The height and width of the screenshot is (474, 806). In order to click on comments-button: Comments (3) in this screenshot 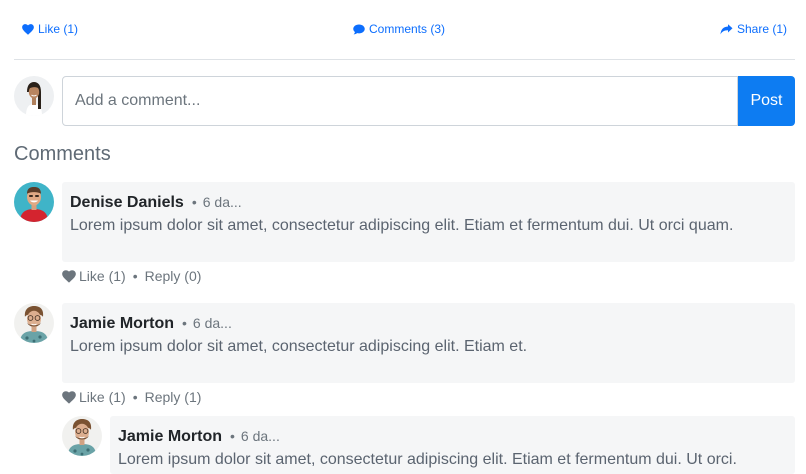, I will do `click(399, 29)`.